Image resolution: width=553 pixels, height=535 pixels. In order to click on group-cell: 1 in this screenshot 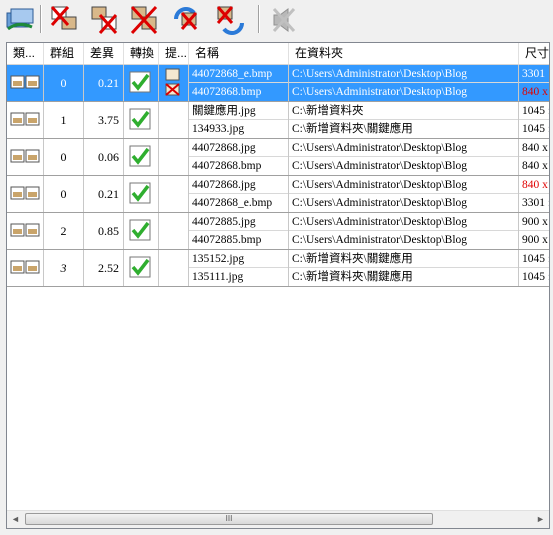, I will do `click(64, 120)`.